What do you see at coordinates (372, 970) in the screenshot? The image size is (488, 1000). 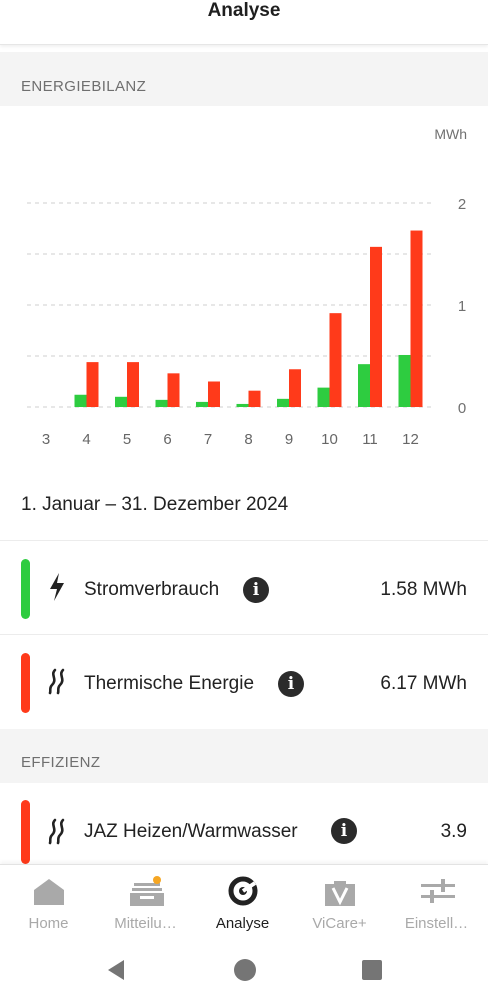 I see `recents-icon` at bounding box center [372, 970].